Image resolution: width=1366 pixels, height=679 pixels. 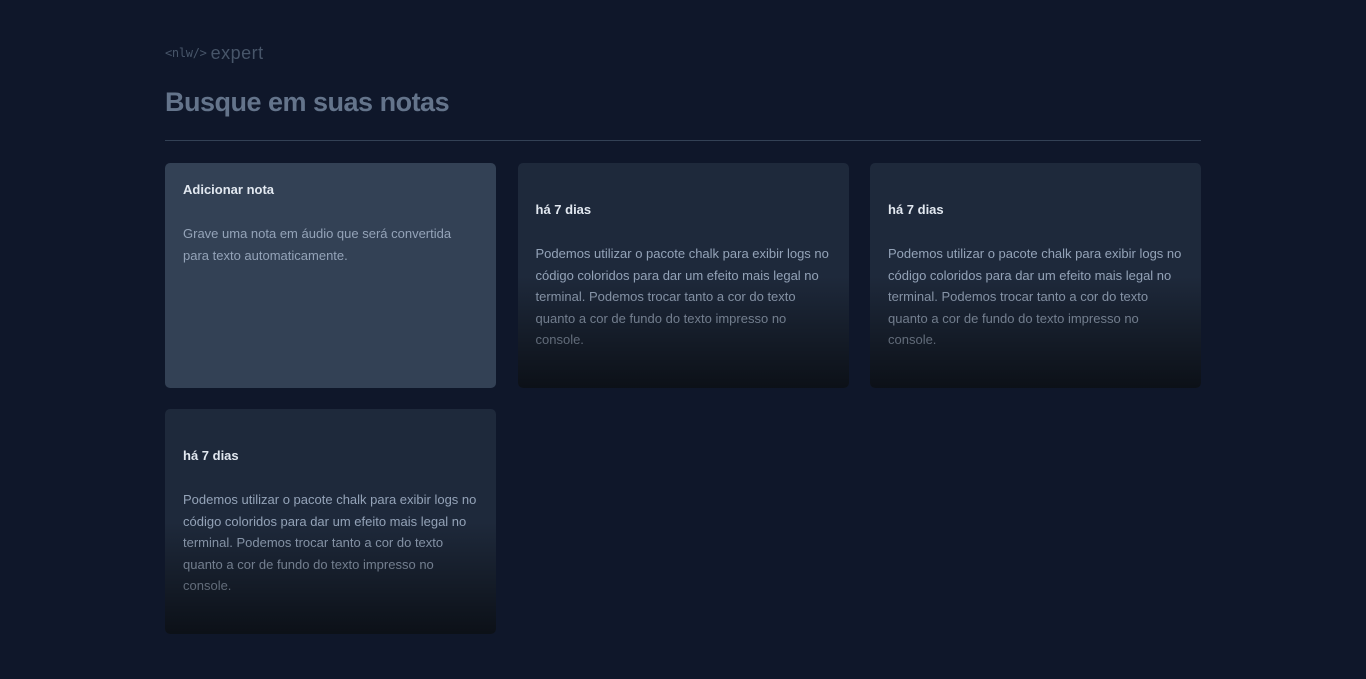 What do you see at coordinates (683, 102) in the screenshot?
I see `search-input` at bounding box center [683, 102].